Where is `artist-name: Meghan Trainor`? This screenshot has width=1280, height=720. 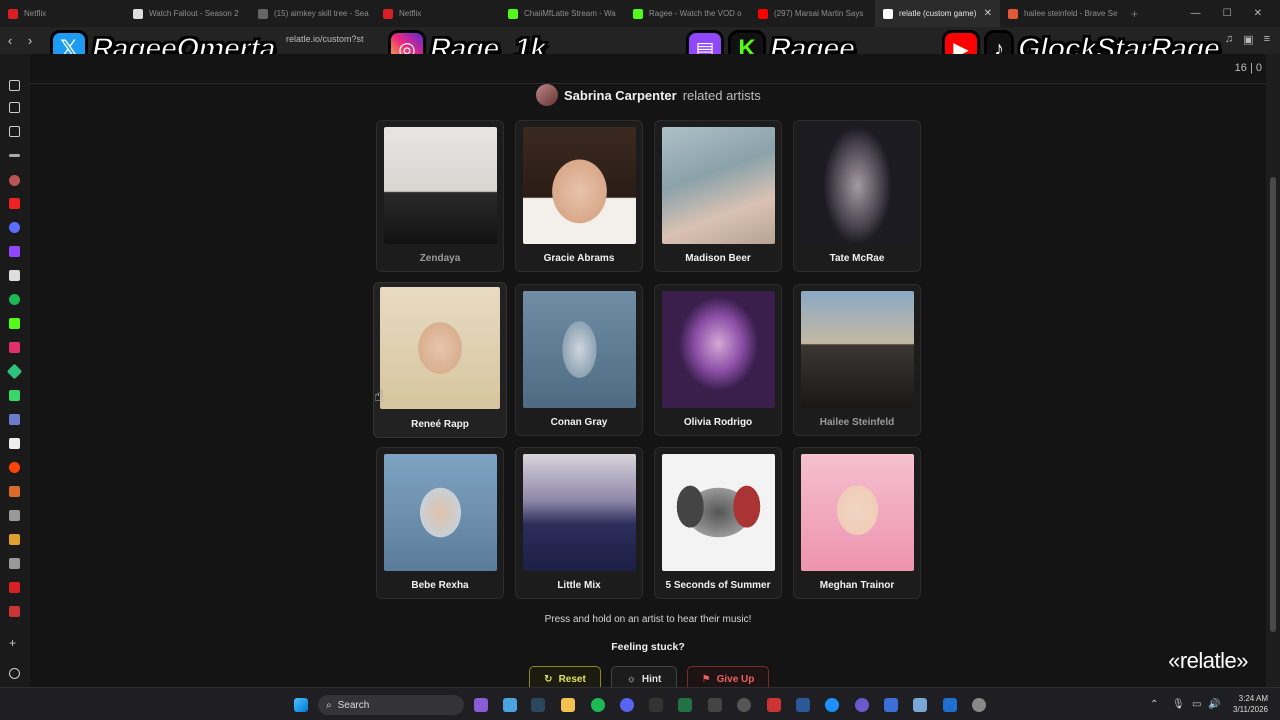
artist-name: Meghan Trainor is located at coordinates (857, 585).